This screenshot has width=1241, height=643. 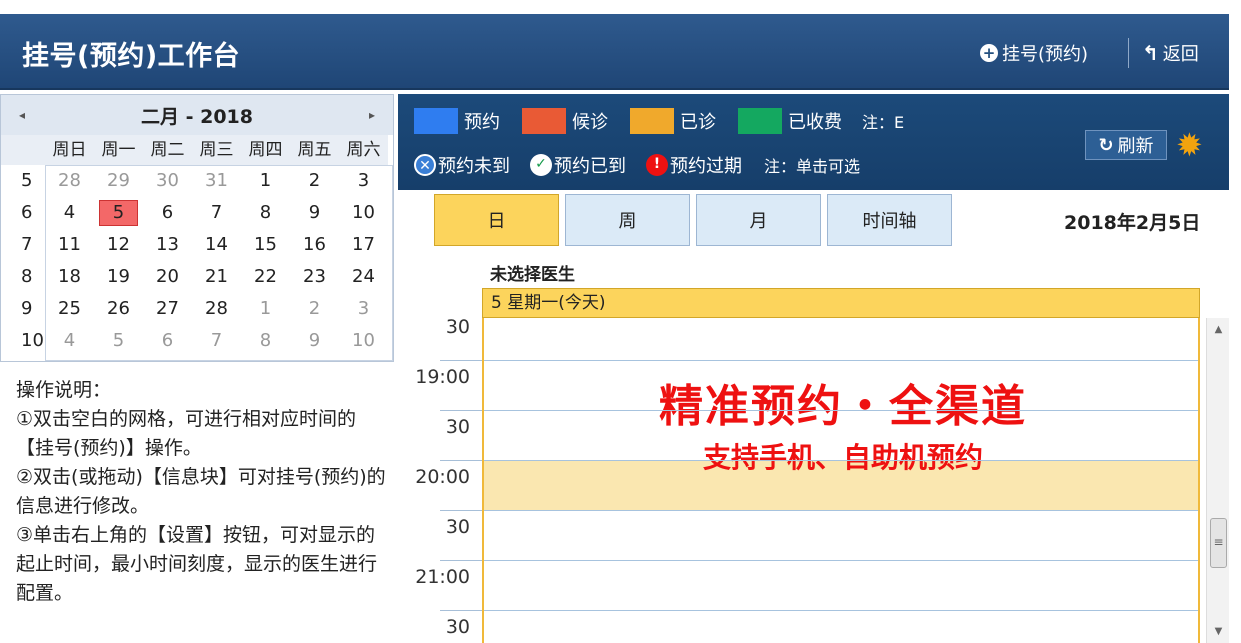 I want to click on calendar-day: 21, so click(x=216, y=277).